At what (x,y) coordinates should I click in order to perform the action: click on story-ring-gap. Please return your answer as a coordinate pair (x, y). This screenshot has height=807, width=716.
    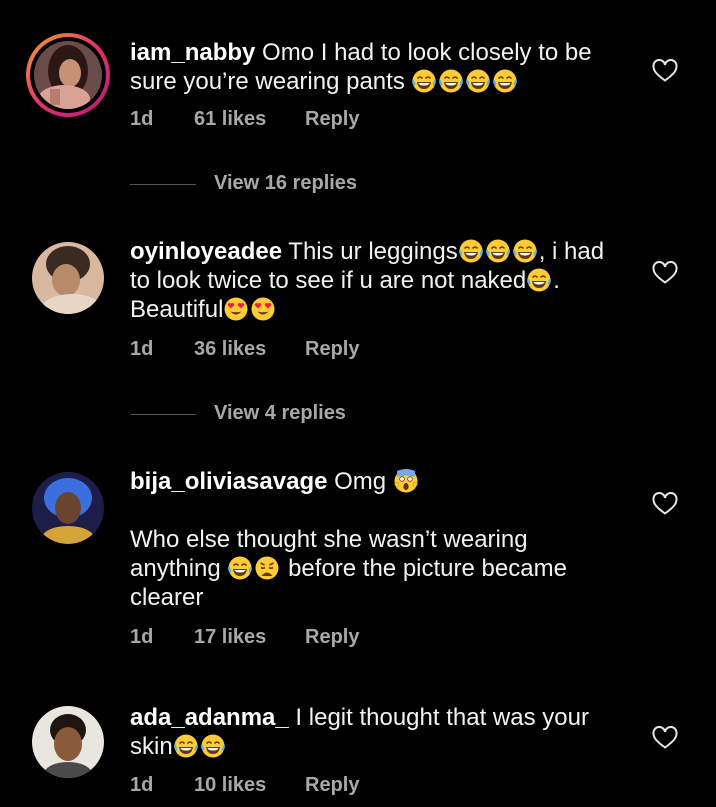
    Looking at the image, I should click on (68, 75).